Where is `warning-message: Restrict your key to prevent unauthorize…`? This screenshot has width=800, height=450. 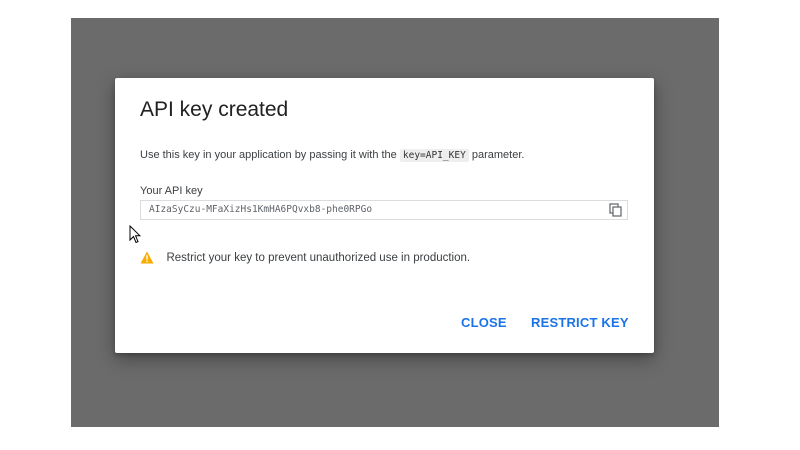 warning-message: Restrict your key to prevent unauthorize… is located at coordinates (305, 257).